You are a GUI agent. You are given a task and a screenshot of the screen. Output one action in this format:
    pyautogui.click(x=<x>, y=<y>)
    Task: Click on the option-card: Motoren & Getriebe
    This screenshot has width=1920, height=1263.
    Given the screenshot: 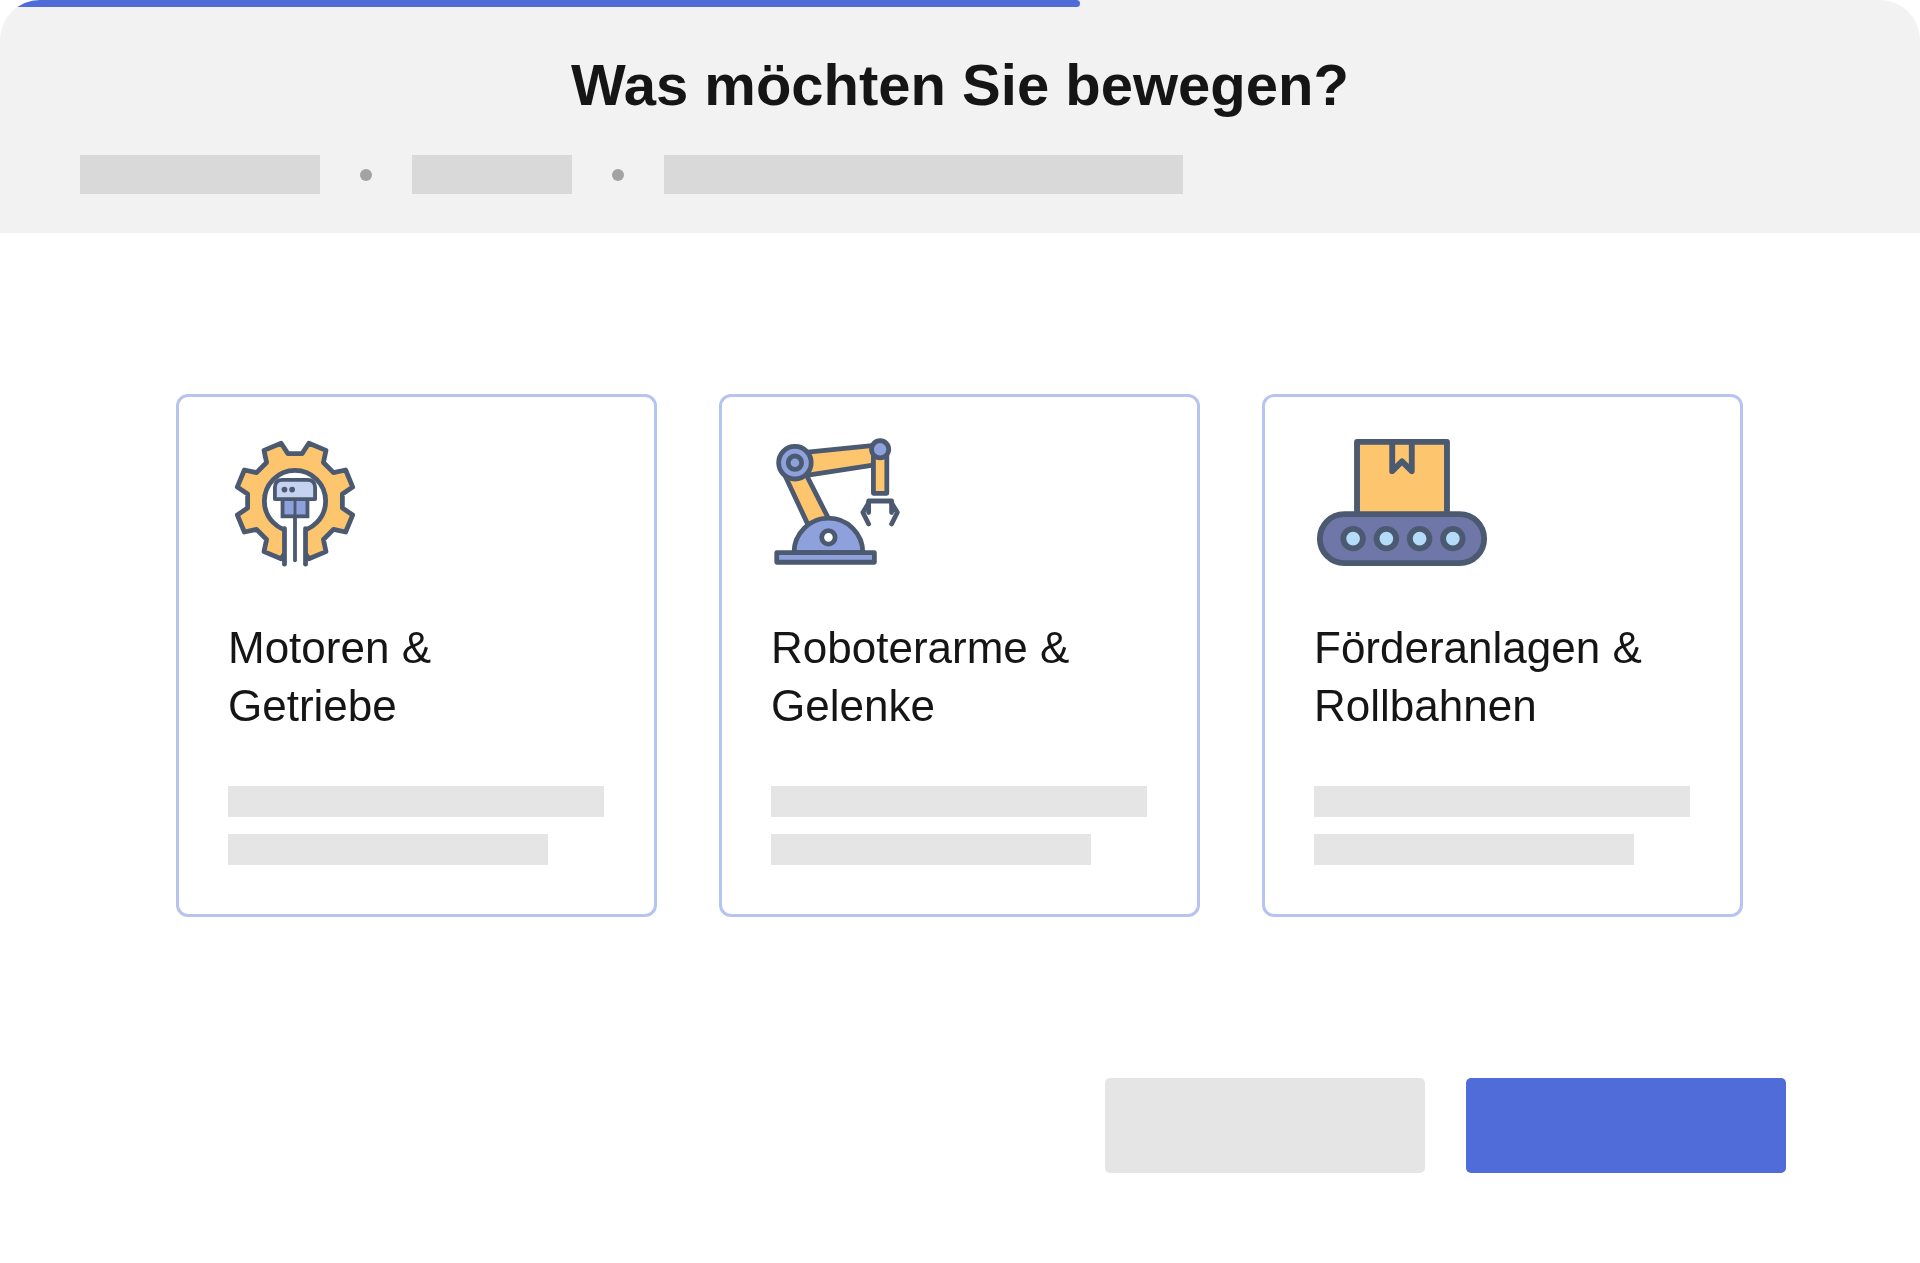 What is the action you would take?
    pyautogui.click(x=416, y=655)
    